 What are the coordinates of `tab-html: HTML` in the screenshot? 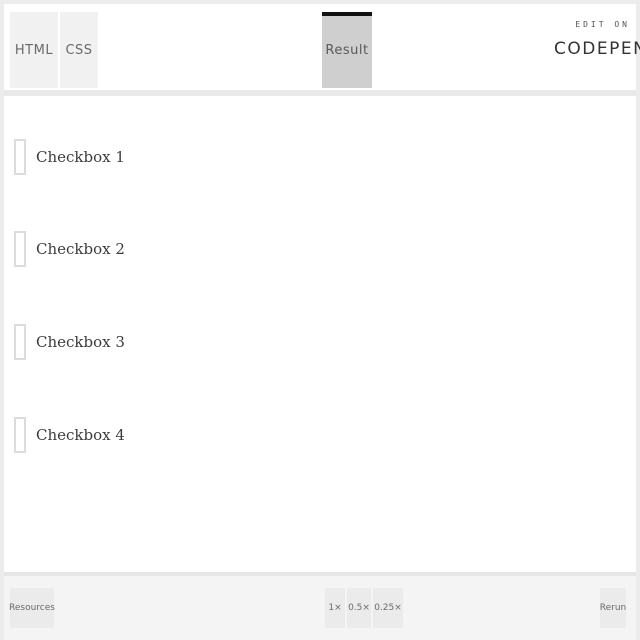 It's located at (34, 50).